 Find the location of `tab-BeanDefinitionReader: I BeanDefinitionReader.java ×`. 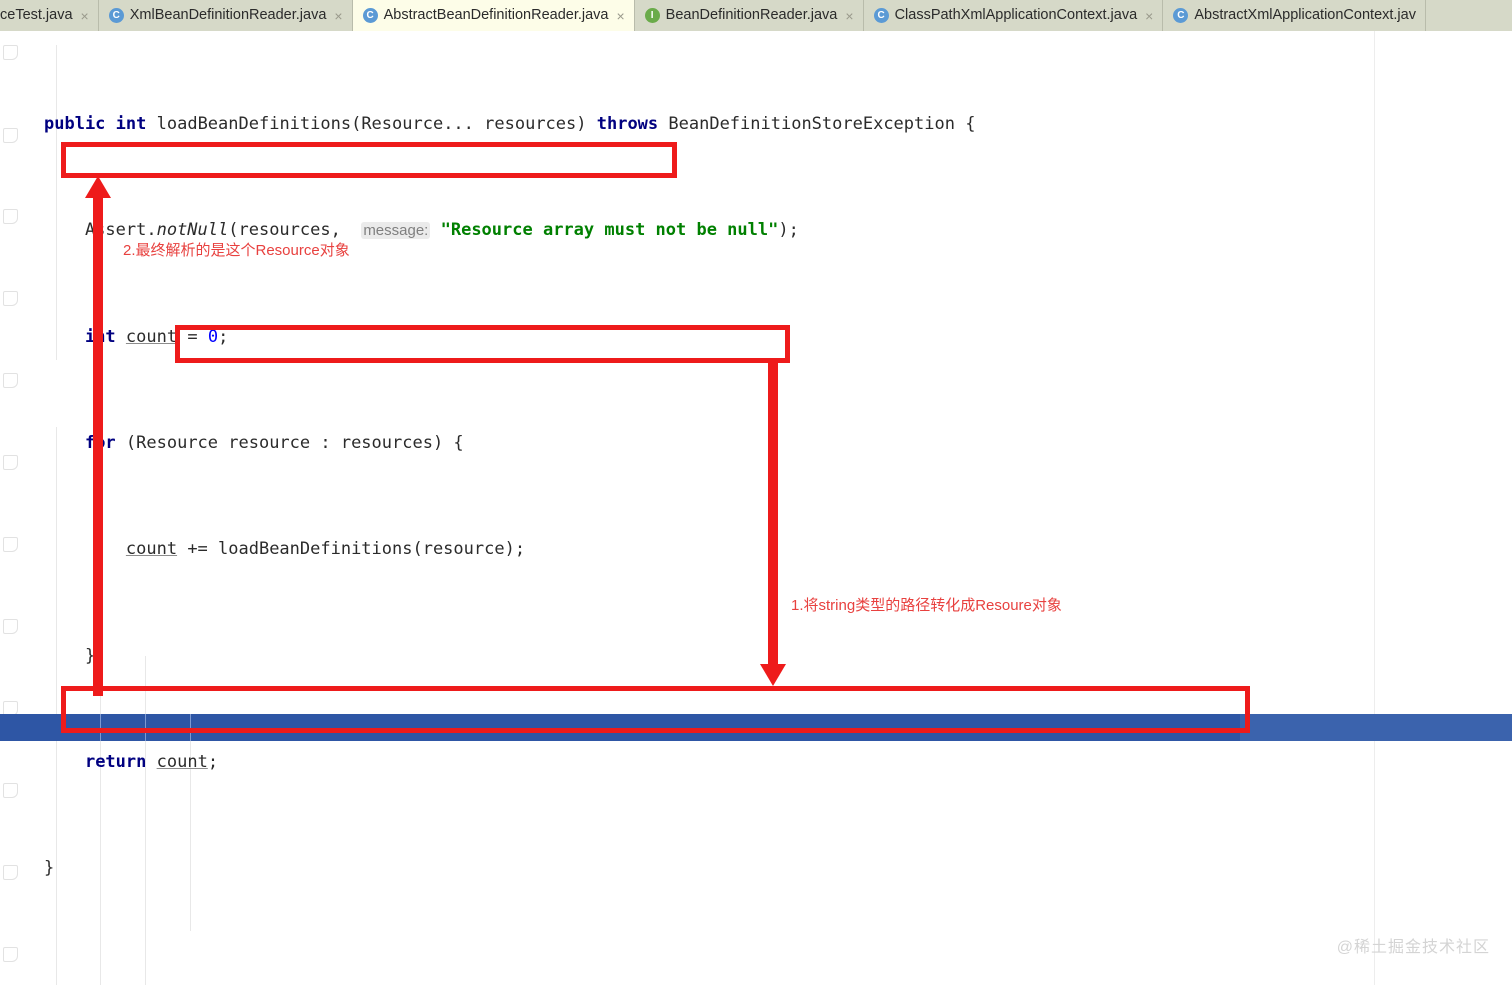

tab-BeanDefinitionReader: I BeanDefinitionReader.java × is located at coordinates (749, 15).